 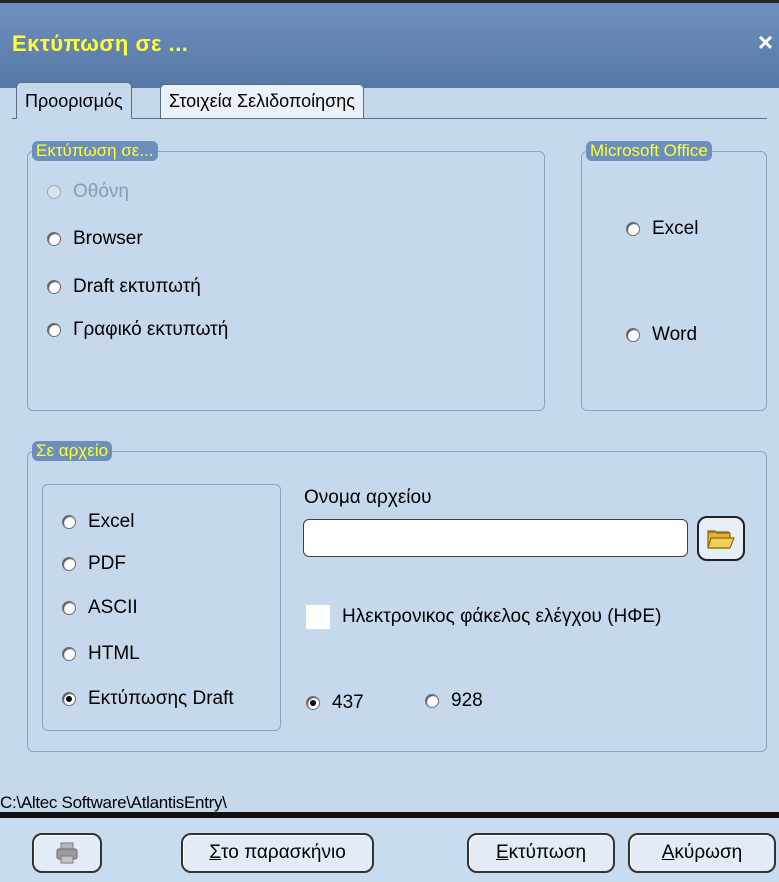 I want to click on radio-office-word: Word, so click(x=661, y=335).